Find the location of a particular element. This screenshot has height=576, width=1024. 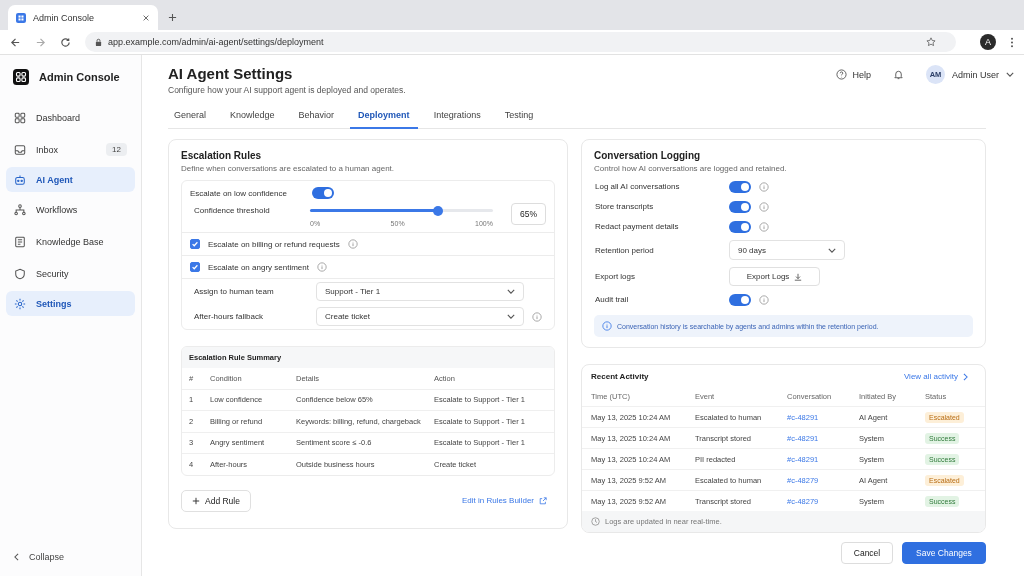

card-title: Escalation Rules is located at coordinates (222, 155).